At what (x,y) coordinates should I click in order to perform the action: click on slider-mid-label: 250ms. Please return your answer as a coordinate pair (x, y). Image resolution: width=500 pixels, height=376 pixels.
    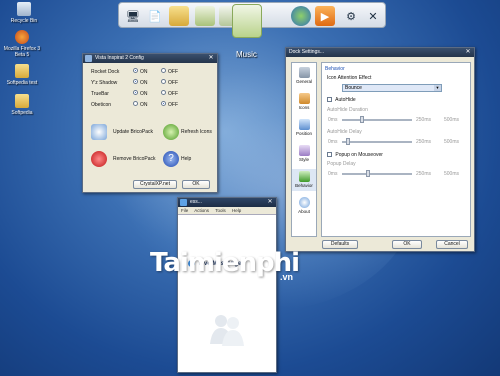
    Looking at the image, I should click on (424, 142).